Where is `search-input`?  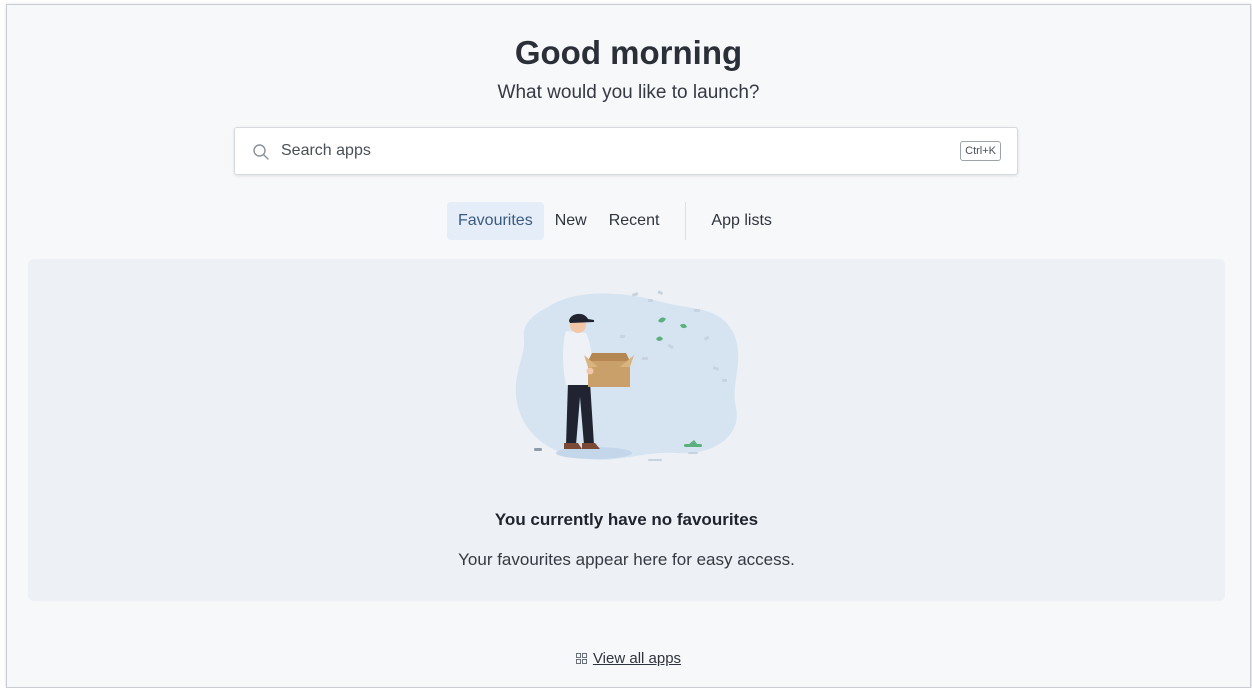
search-input is located at coordinates (601, 151).